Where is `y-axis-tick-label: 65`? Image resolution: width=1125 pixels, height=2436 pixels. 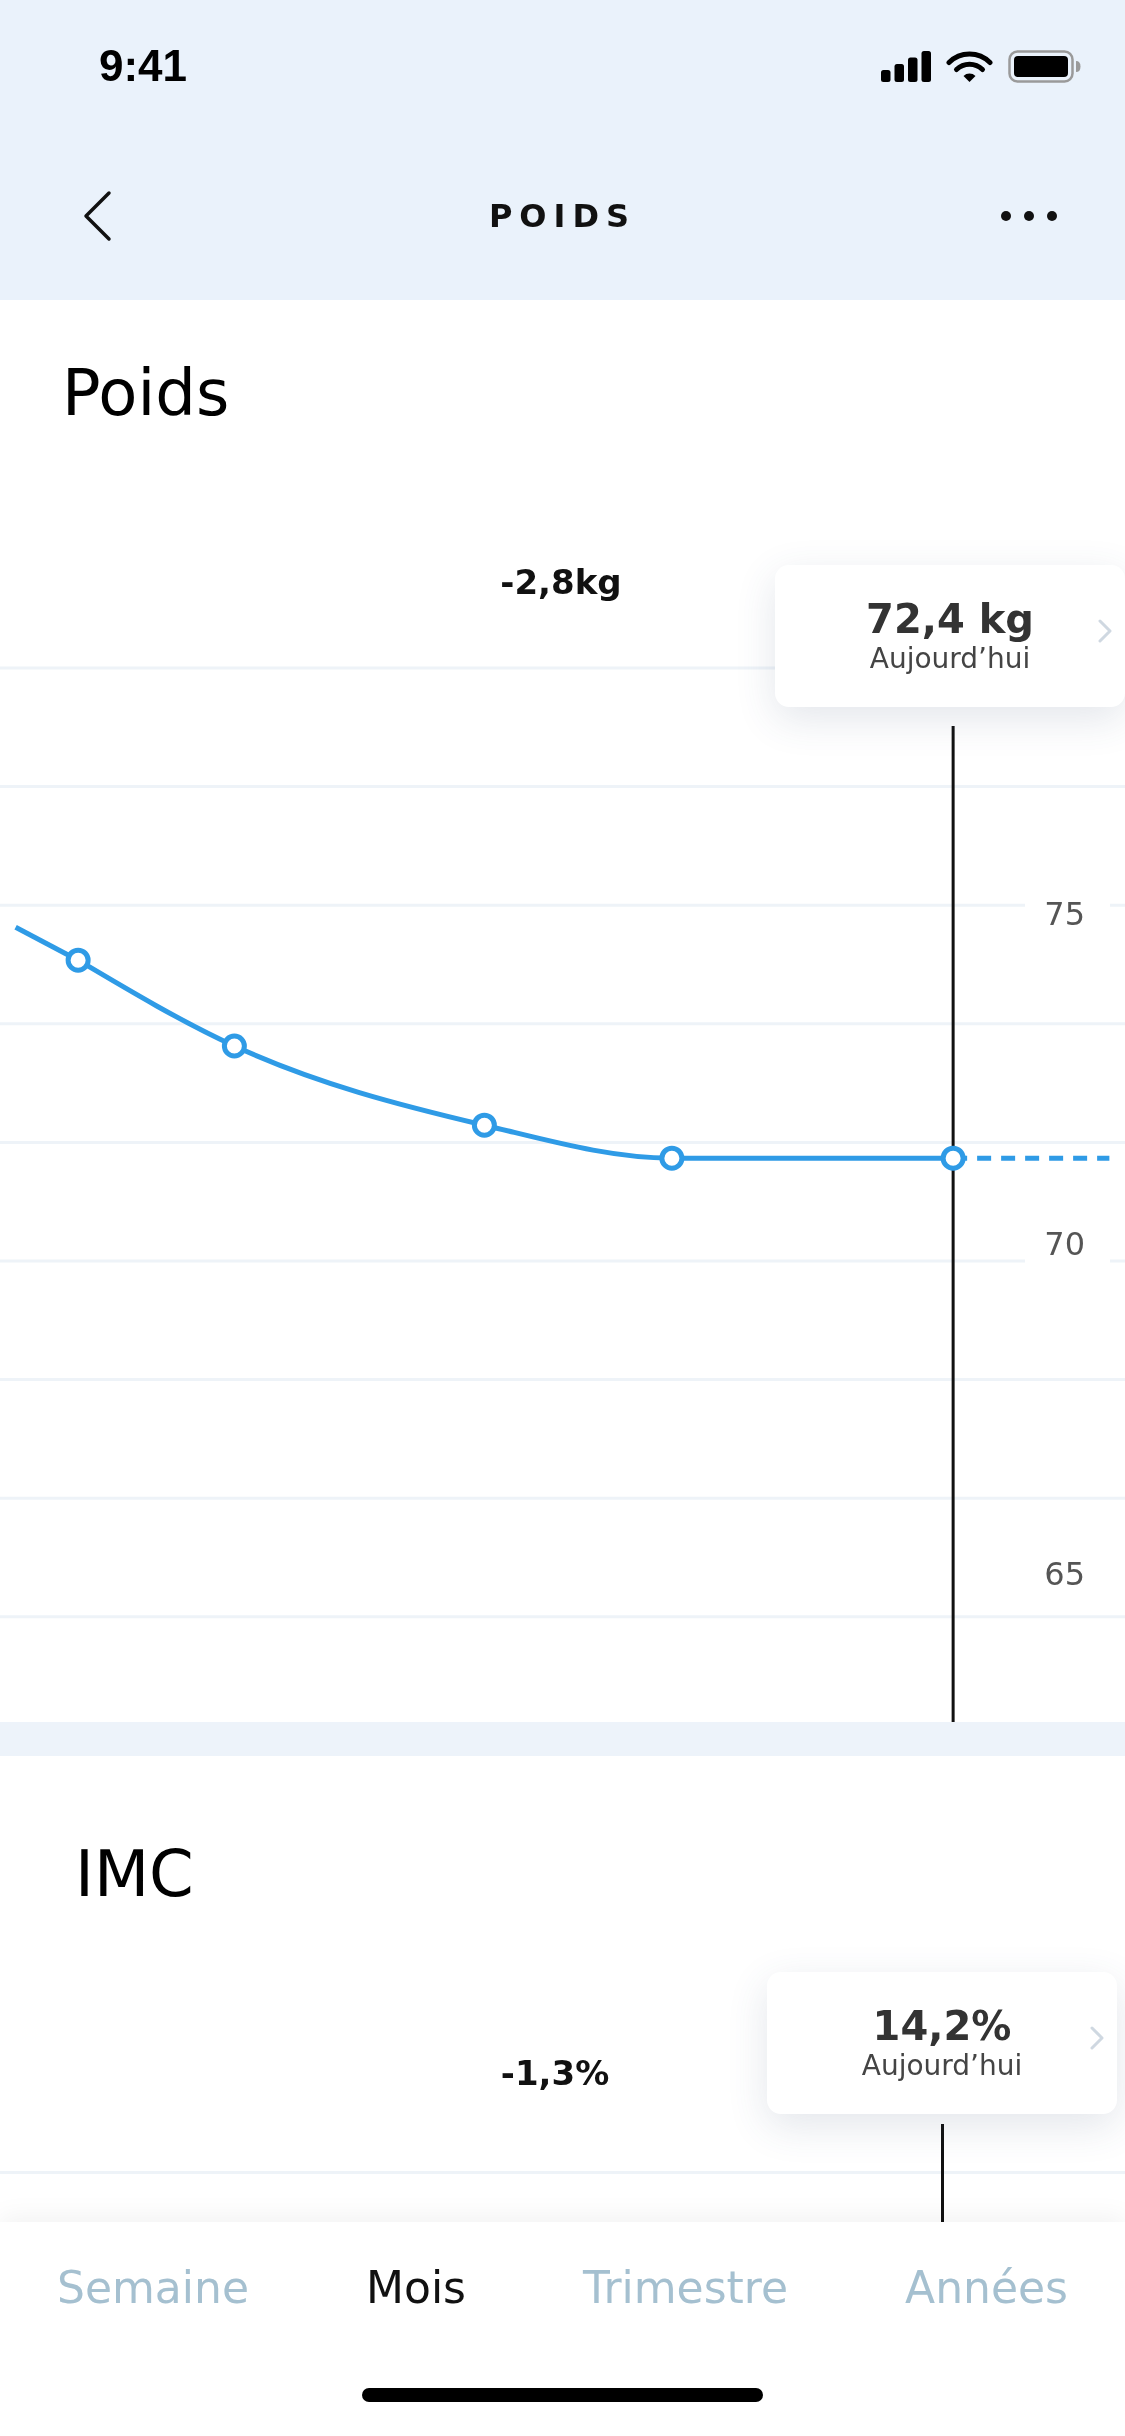
y-axis-tick-label: 65 is located at coordinates (1064, 1574).